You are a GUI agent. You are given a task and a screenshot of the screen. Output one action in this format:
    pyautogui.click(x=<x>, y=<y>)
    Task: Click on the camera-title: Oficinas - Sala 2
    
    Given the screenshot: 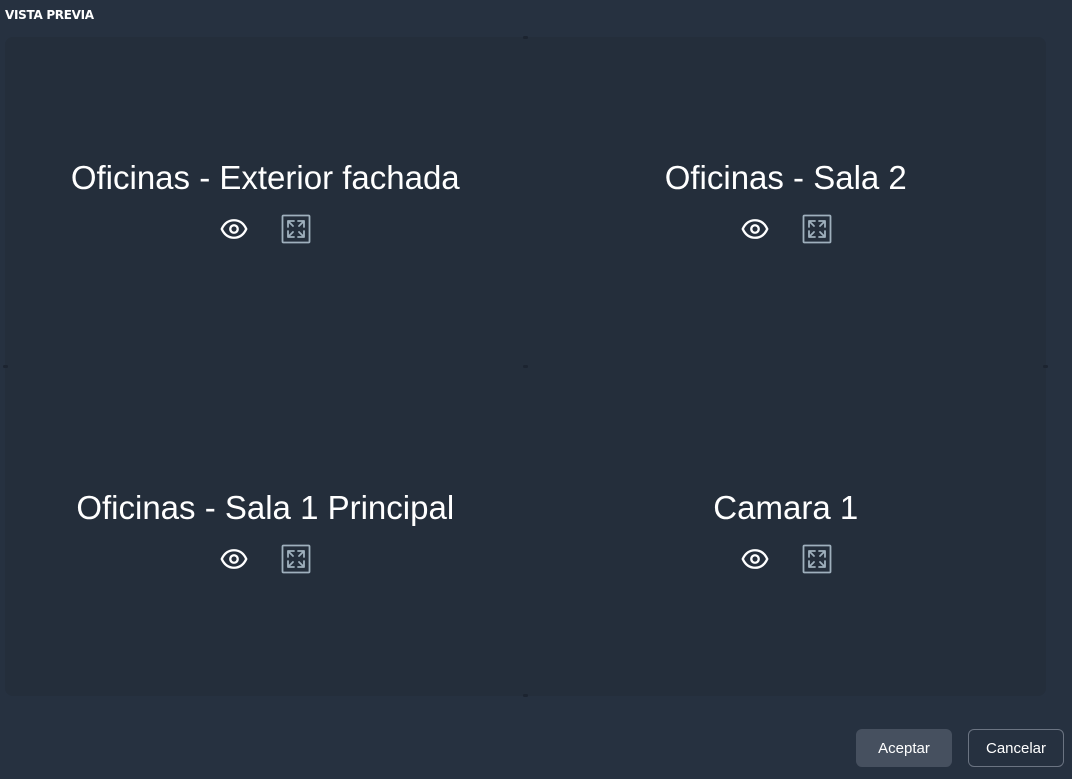 What is the action you would take?
    pyautogui.click(x=785, y=177)
    